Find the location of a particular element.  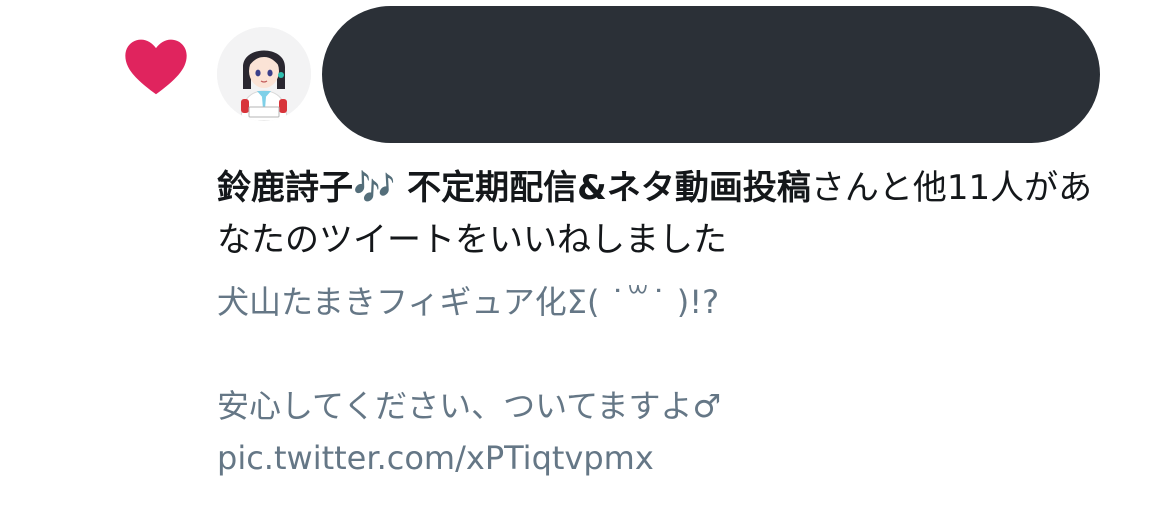

tweet-line-1: 犬山たまきフィギュア化Σ( ˙꒳˙ )!? is located at coordinates (468, 302).